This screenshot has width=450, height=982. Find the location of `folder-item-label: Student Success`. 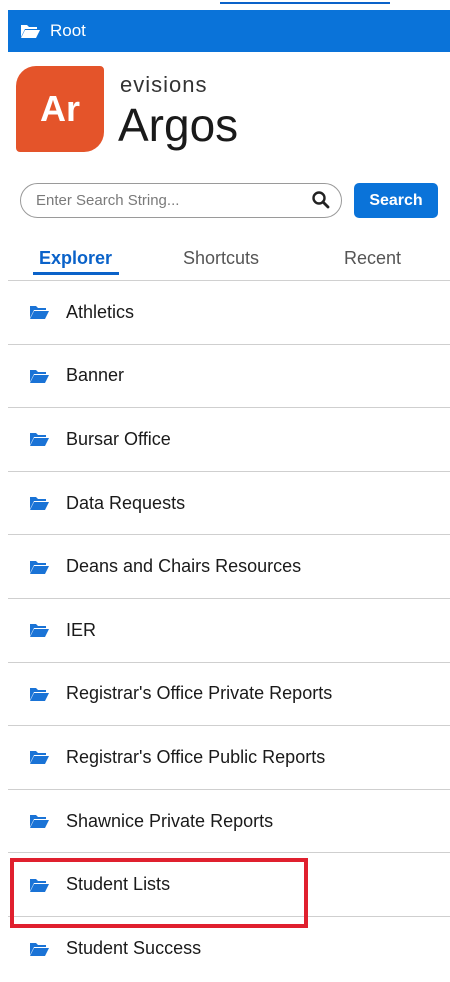

folder-item-label: Student Success is located at coordinates (134, 948).